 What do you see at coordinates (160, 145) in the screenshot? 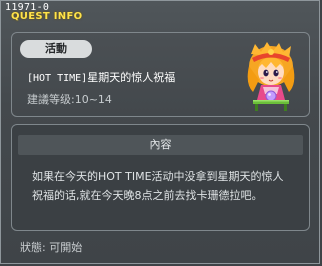
I see `content-header: 內容` at bounding box center [160, 145].